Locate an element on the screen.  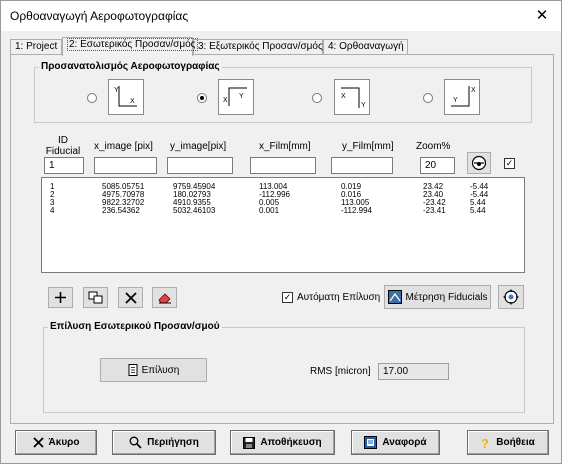
measure-fiducials-label: Μέτρηση Fiducials is located at coordinates (446, 297).